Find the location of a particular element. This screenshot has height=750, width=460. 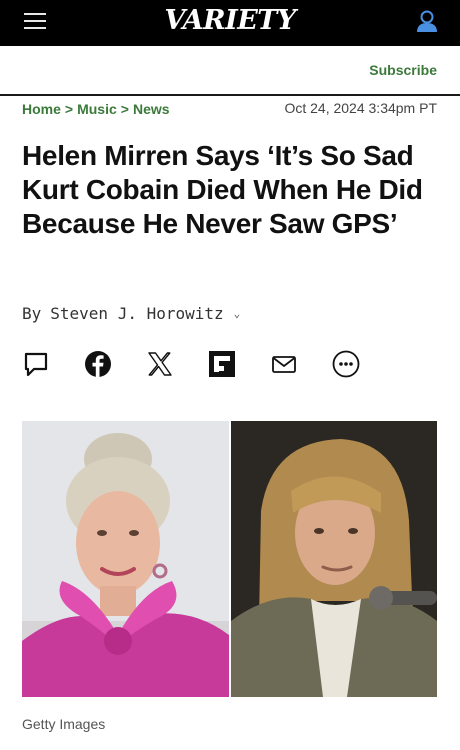

facebook-icon is located at coordinates (98, 364).